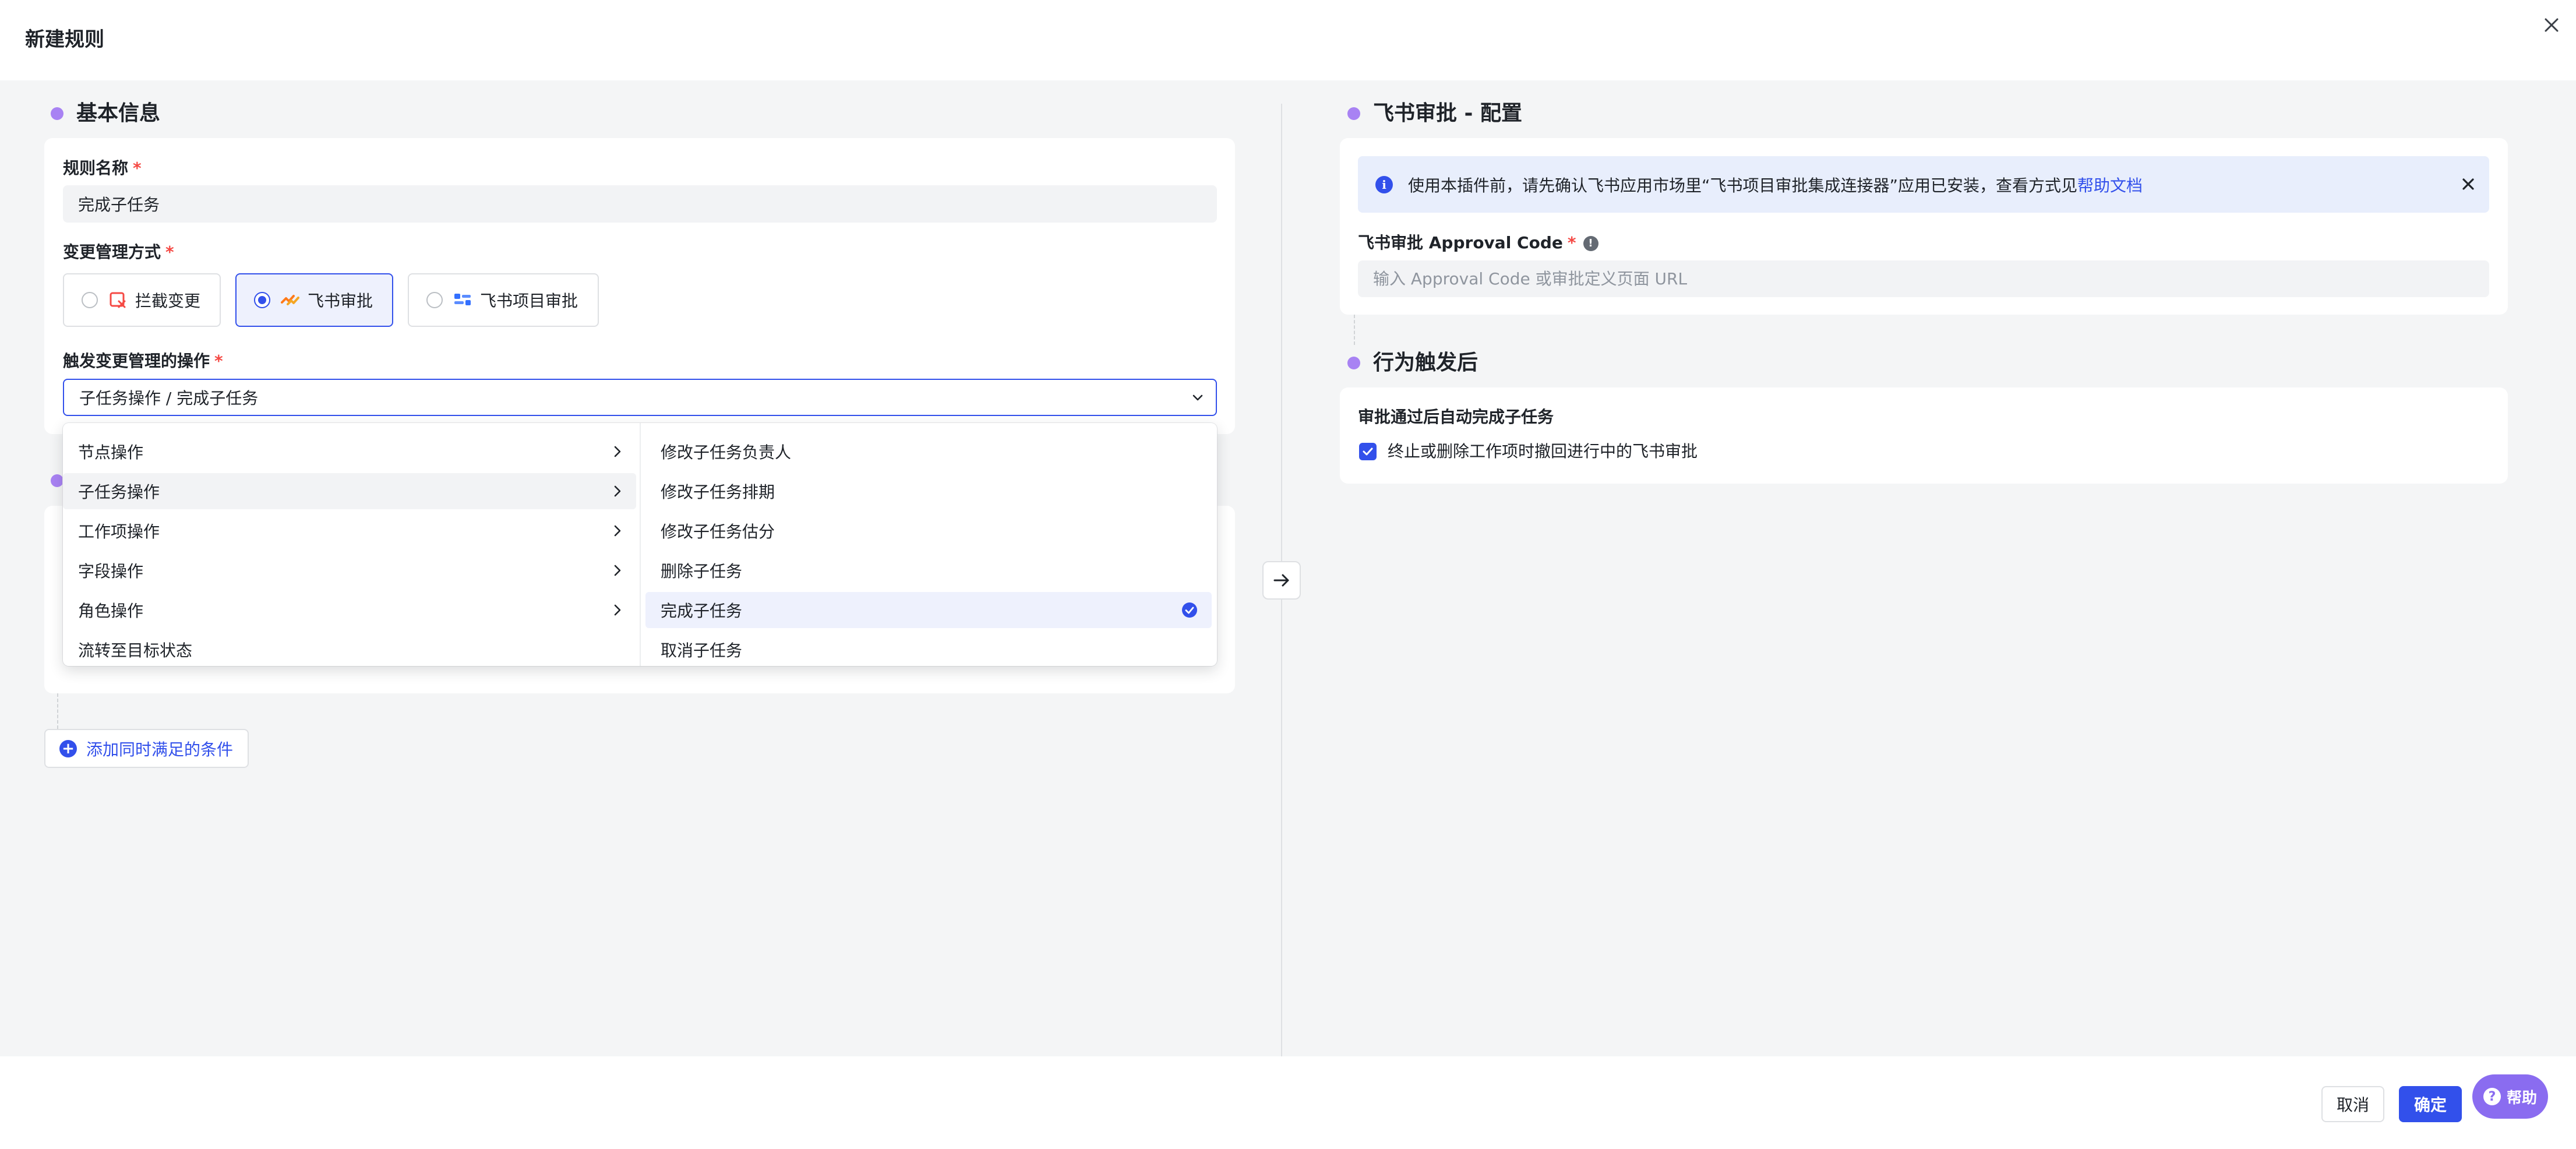 Image resolution: width=2576 pixels, height=1149 pixels. What do you see at coordinates (1189, 610) in the screenshot?
I see `check-circle-icon` at bounding box center [1189, 610].